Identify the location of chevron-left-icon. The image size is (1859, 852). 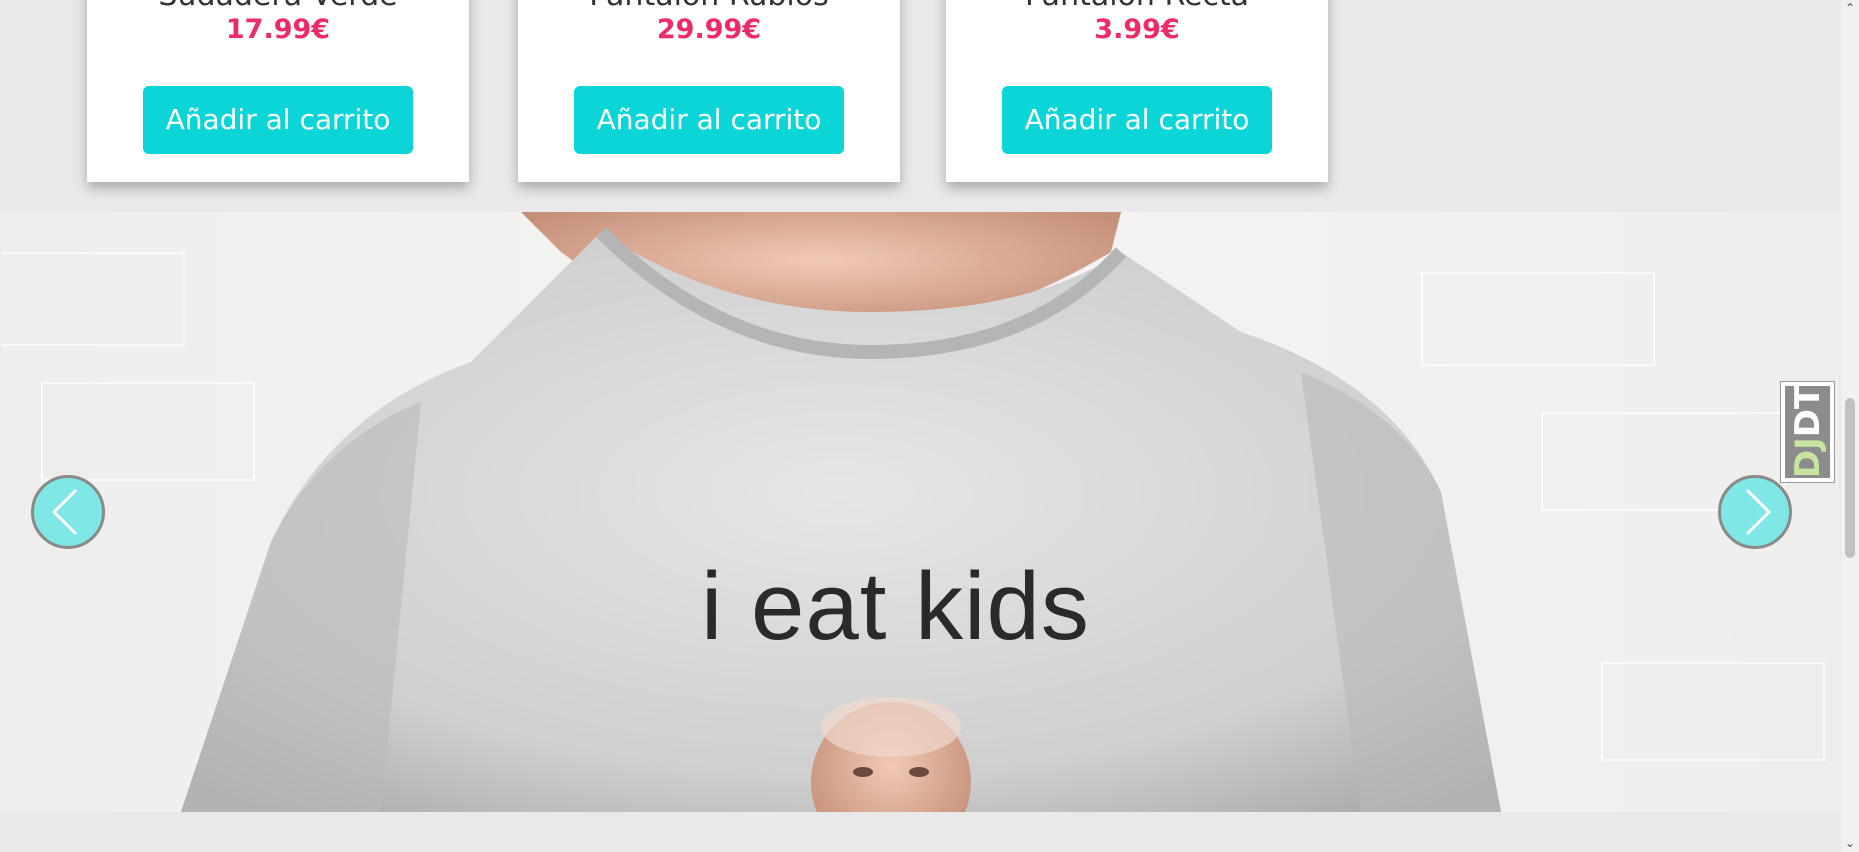
(64, 512).